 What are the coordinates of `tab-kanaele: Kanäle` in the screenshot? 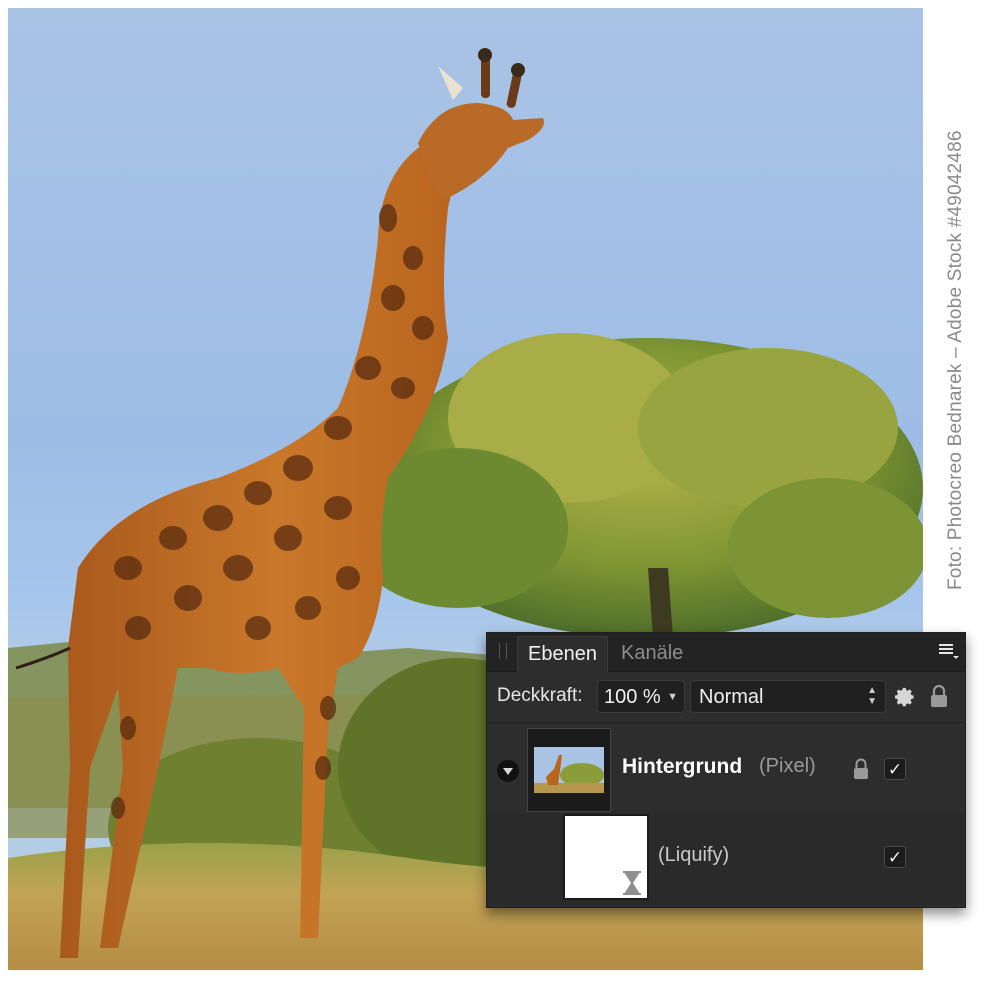 It's located at (652, 653).